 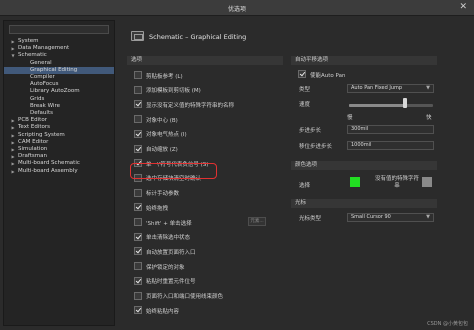 What do you see at coordinates (59, 63) in the screenshot?
I see `sidebar-item: General` at bounding box center [59, 63].